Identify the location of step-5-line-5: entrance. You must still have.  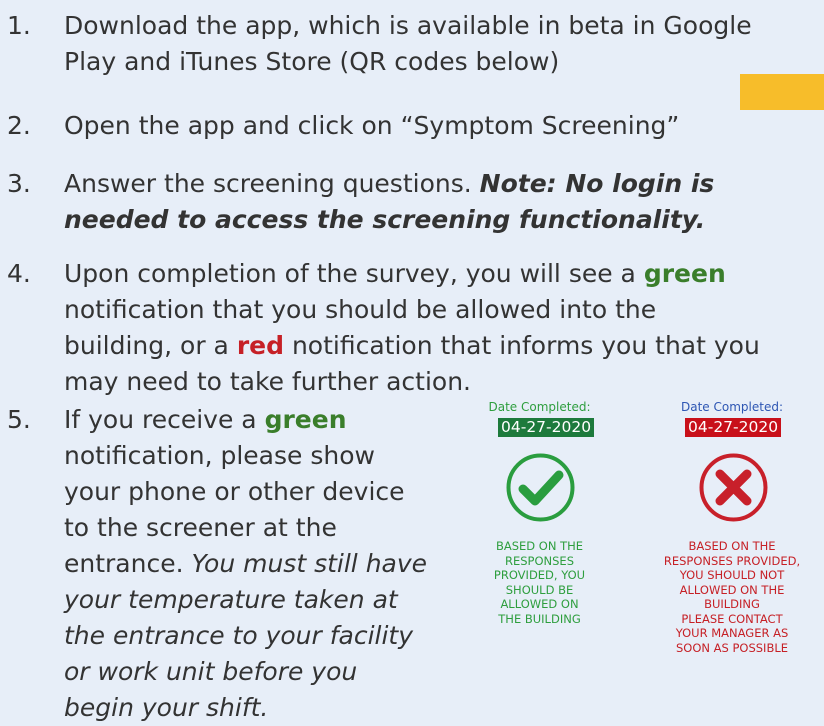
(246, 563).